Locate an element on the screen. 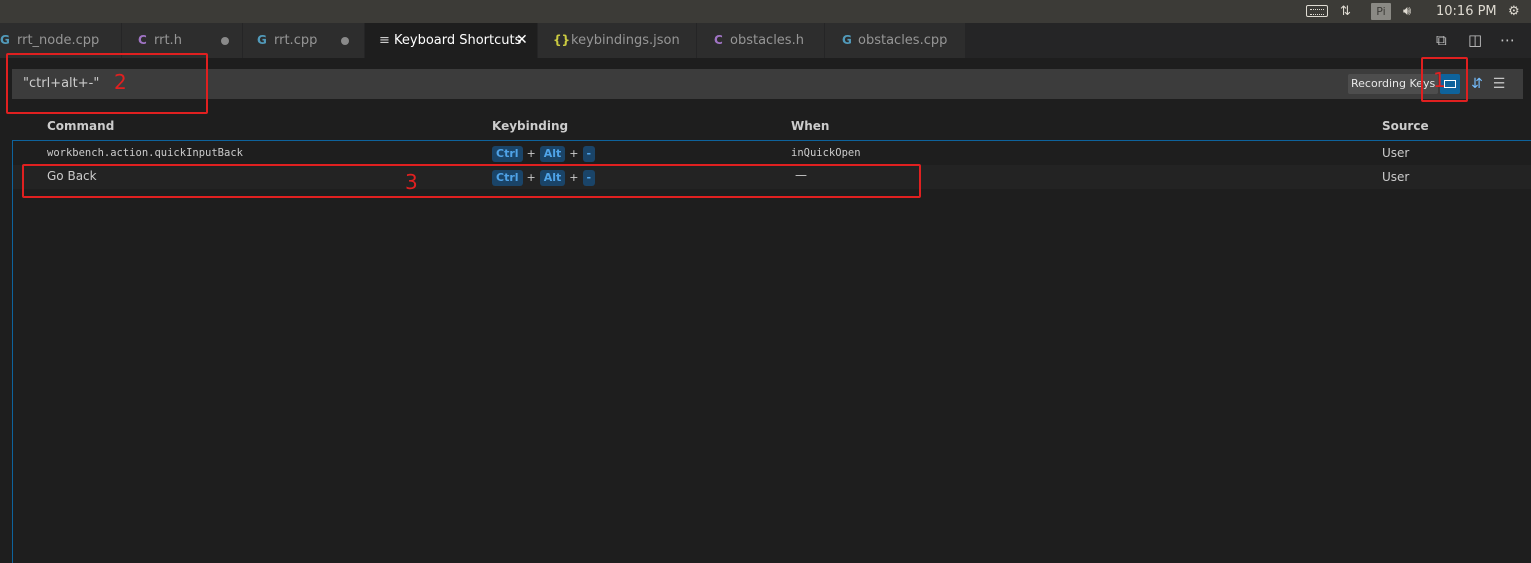  column-header-keybinding: Keybinding is located at coordinates (530, 126).